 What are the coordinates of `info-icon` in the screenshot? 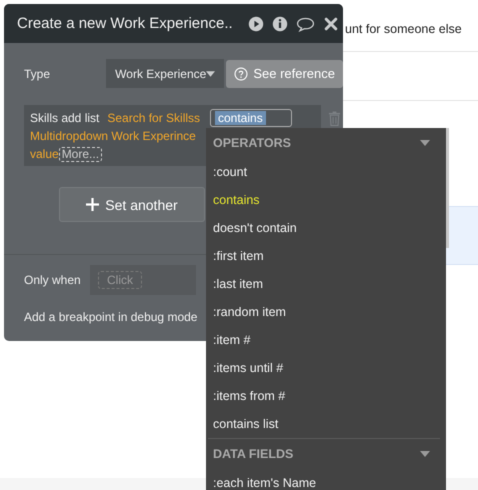 It's located at (280, 24).